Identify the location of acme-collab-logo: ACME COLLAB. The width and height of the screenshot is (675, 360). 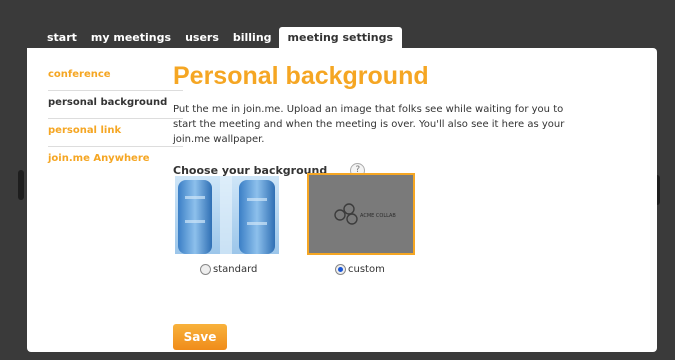
(361, 214).